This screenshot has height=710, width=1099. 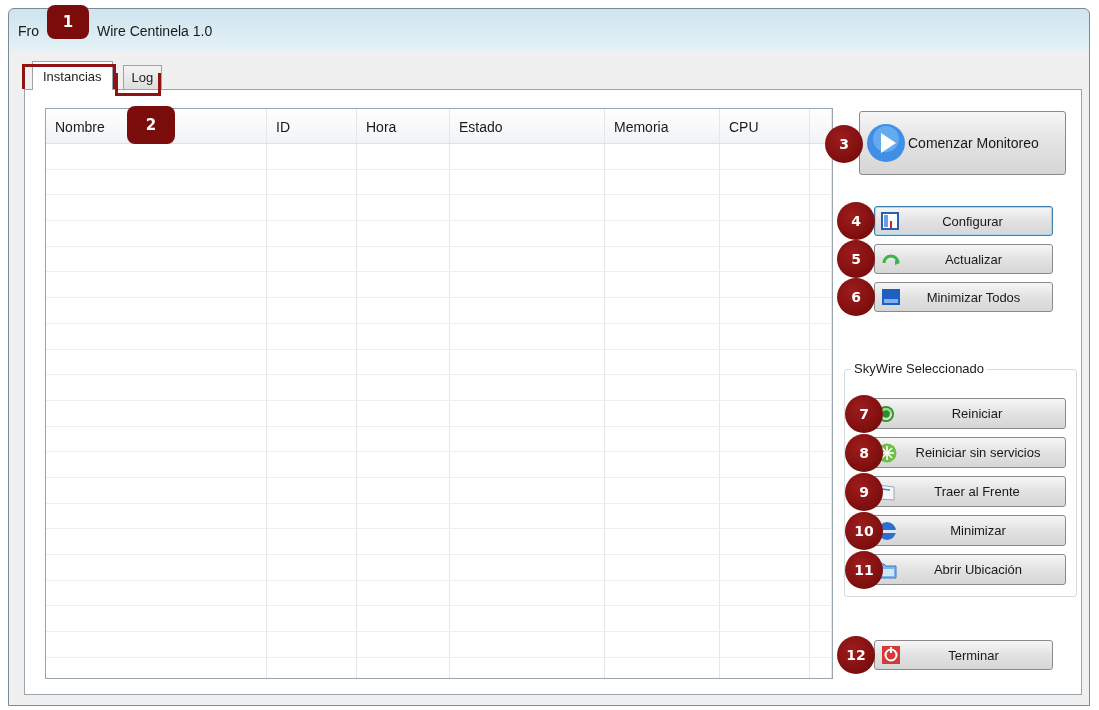 I want to click on callout-marker: 9, so click(x=864, y=491).